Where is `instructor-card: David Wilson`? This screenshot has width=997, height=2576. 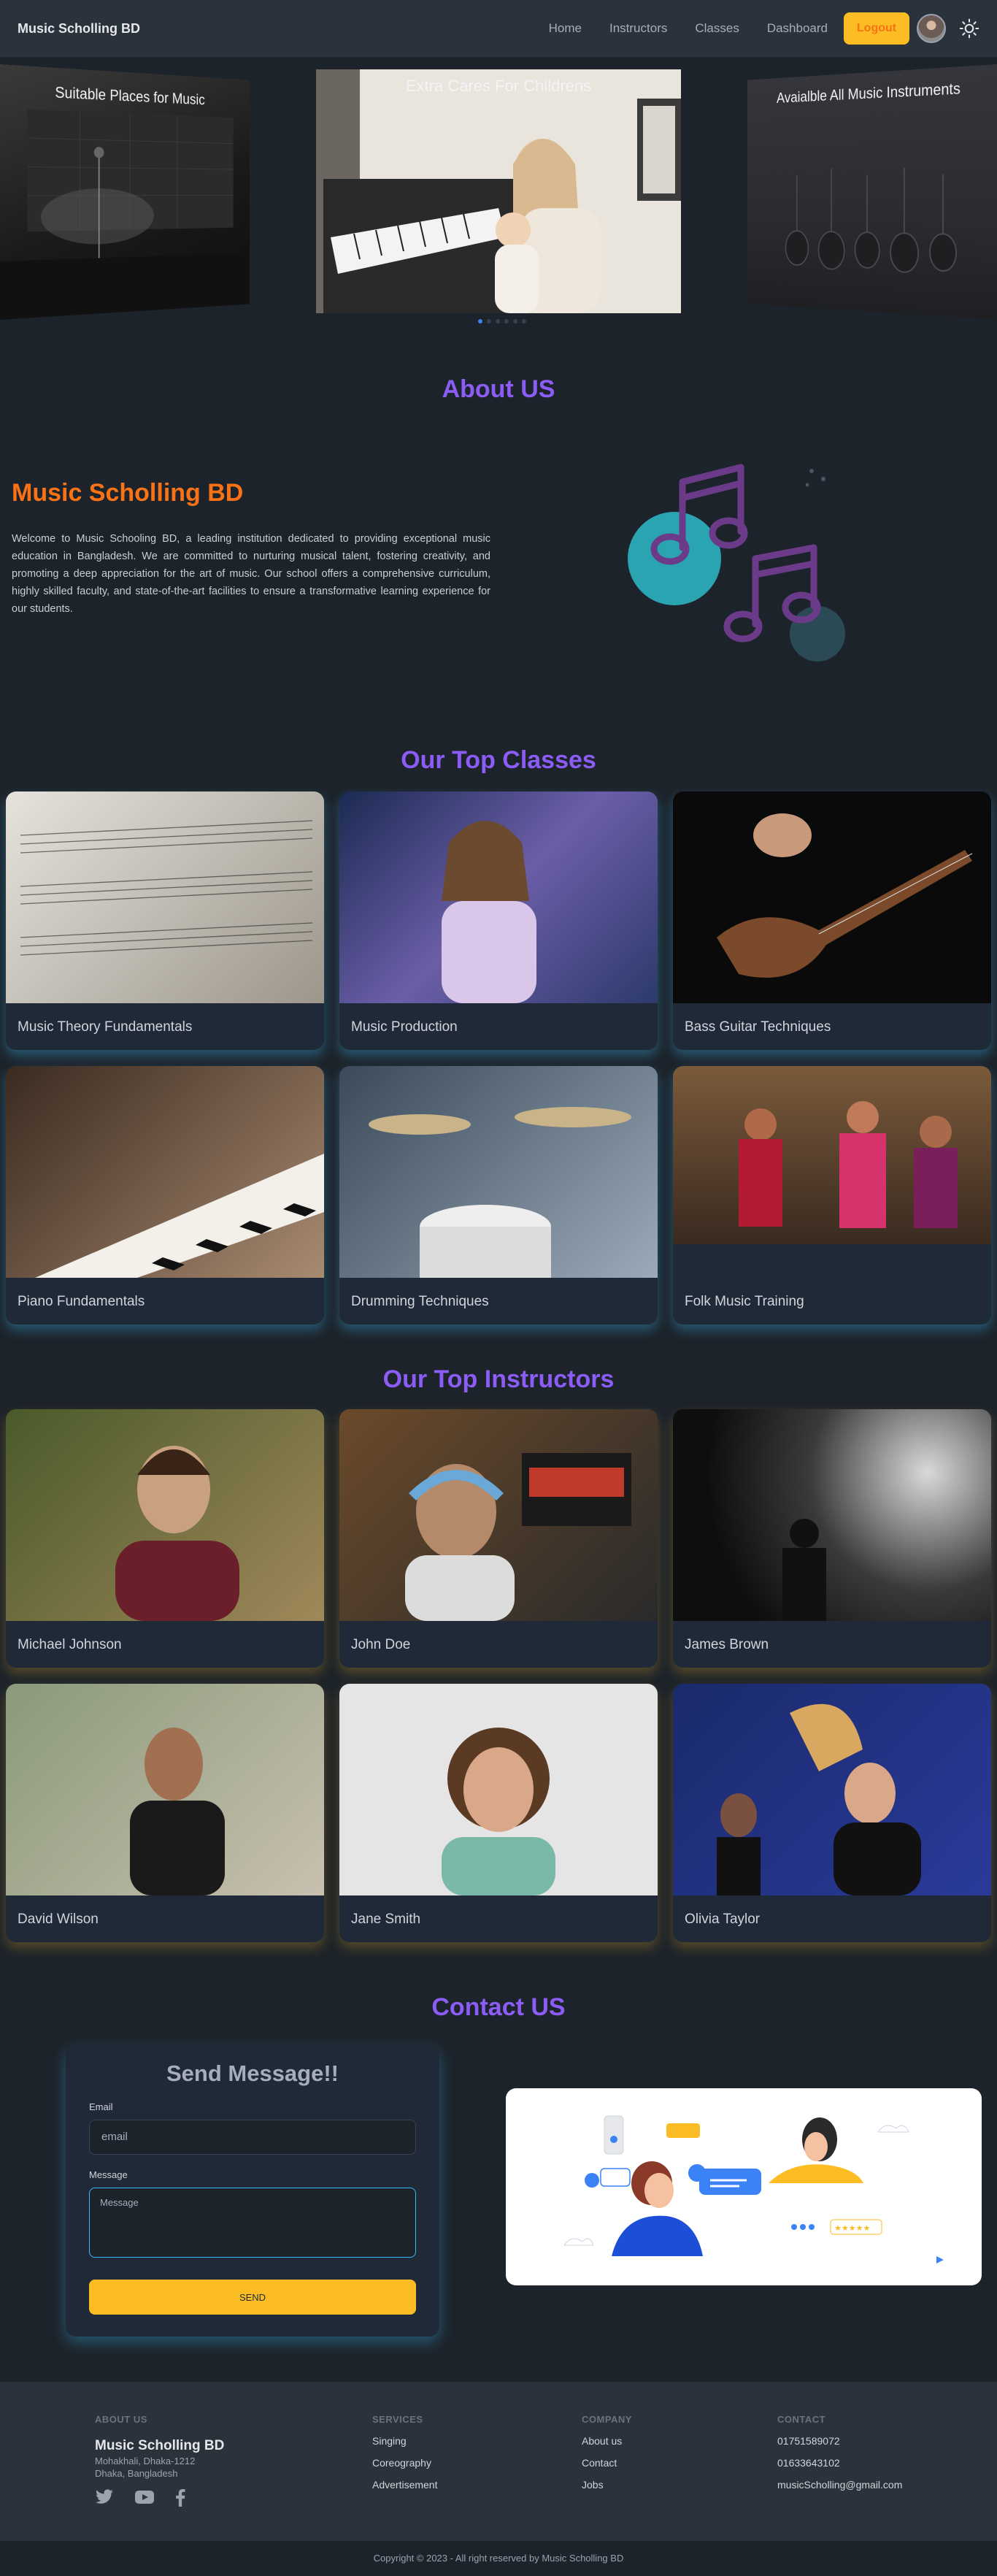 instructor-card: David Wilson is located at coordinates (165, 1813).